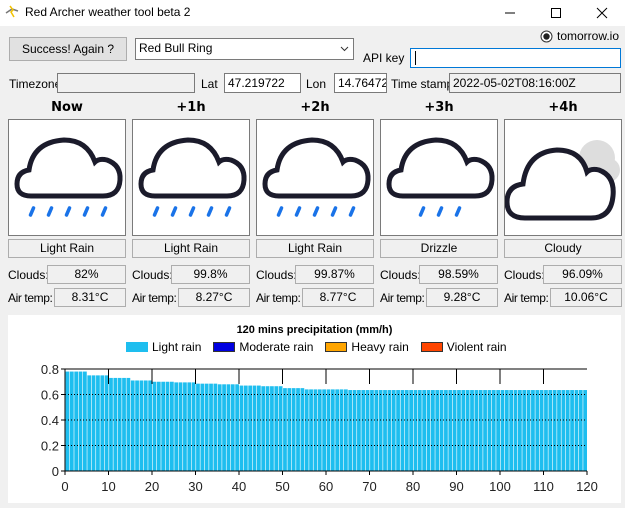  I want to click on y-tick-label: 0, so click(55, 471).